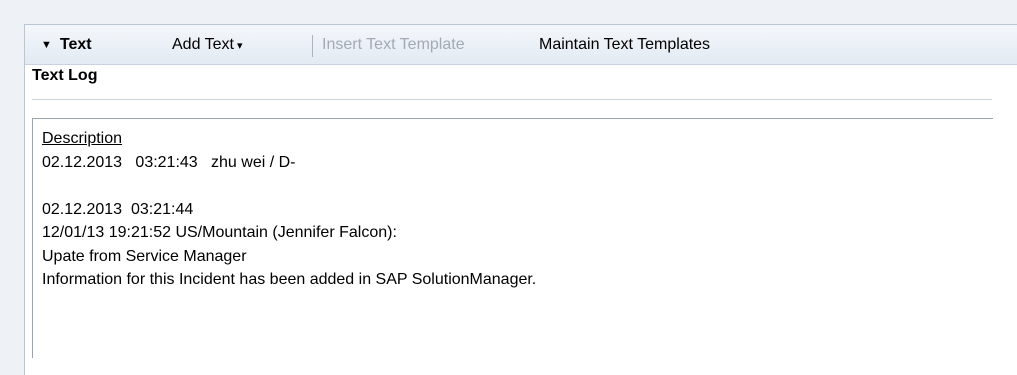 This screenshot has width=1017, height=375. I want to click on log-entry-line: Upate from Service Manager, so click(144, 256).